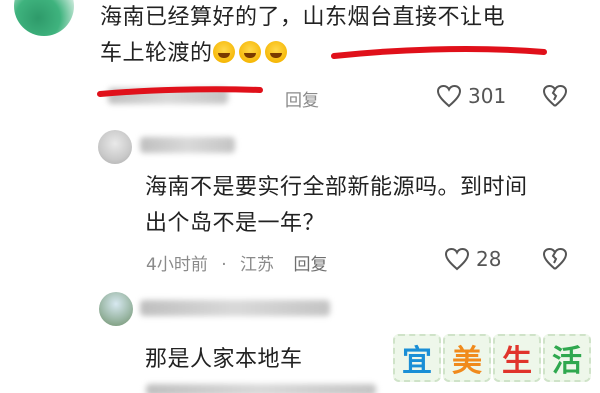 This screenshot has width=600, height=393. Describe the element at coordinates (156, 53) in the screenshot. I see `comment-line: 车上轮渡的` at that location.